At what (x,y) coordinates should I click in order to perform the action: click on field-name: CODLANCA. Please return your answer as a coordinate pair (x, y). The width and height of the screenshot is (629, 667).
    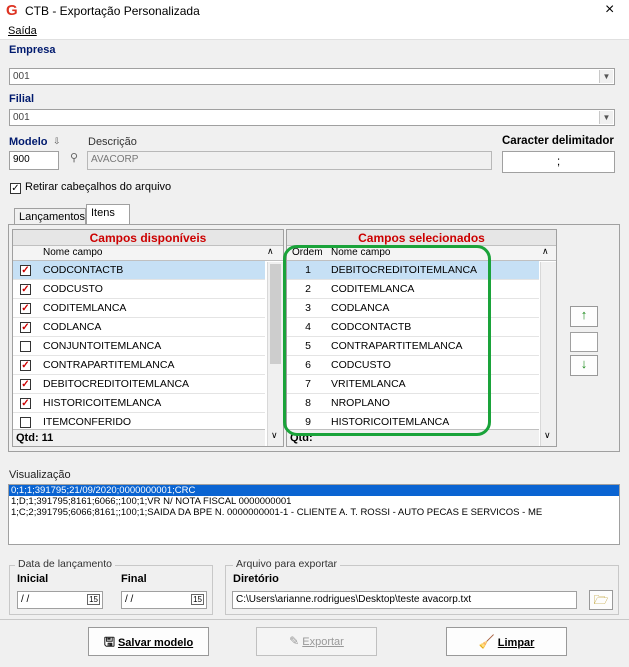
    Looking at the image, I should click on (72, 327).